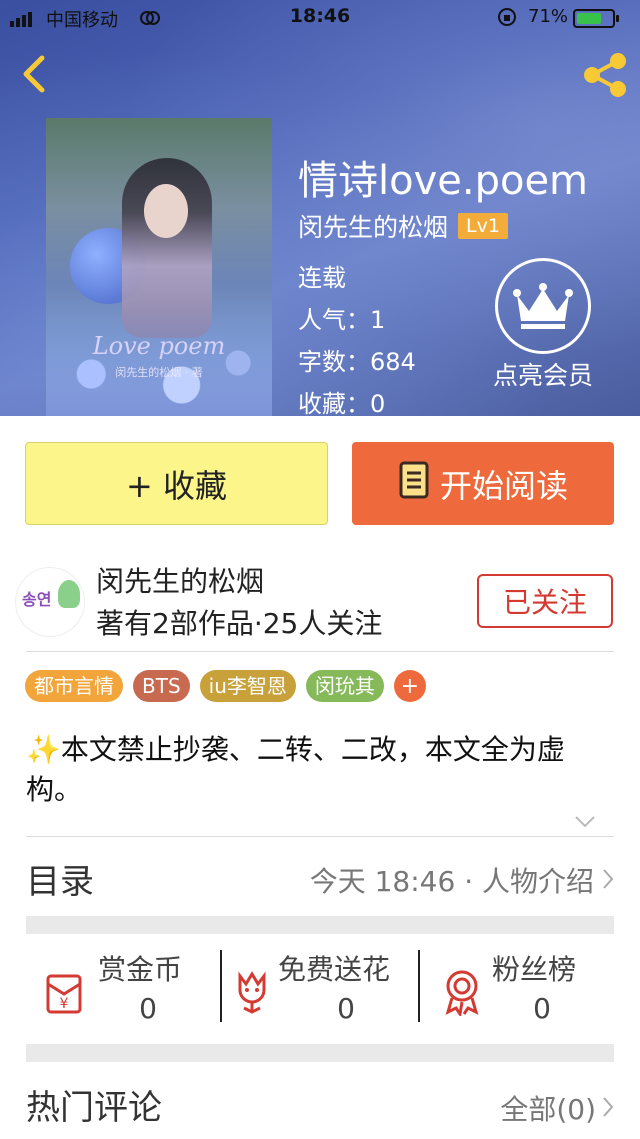 The image size is (640, 1139). I want to click on book-cover: Love poem 闵先生的松烟 · 著, so click(159, 267).